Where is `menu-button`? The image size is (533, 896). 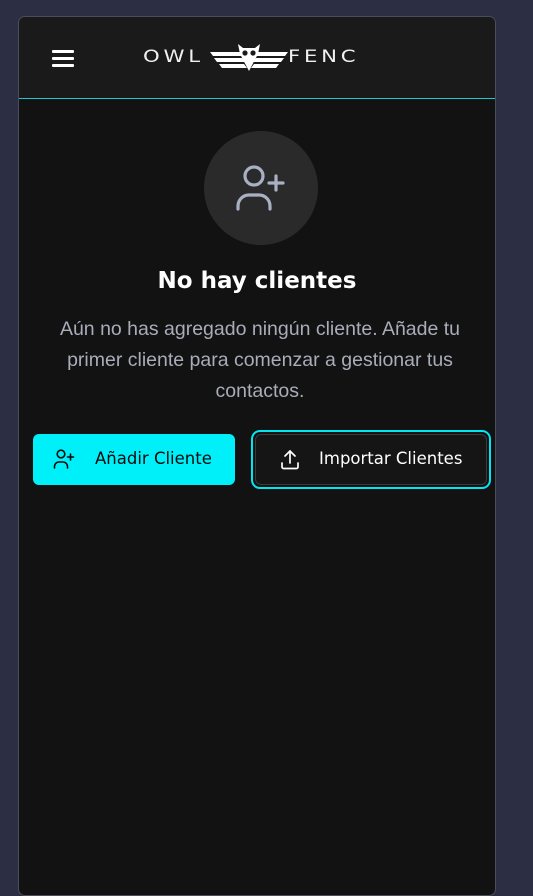 menu-button is located at coordinates (63, 58).